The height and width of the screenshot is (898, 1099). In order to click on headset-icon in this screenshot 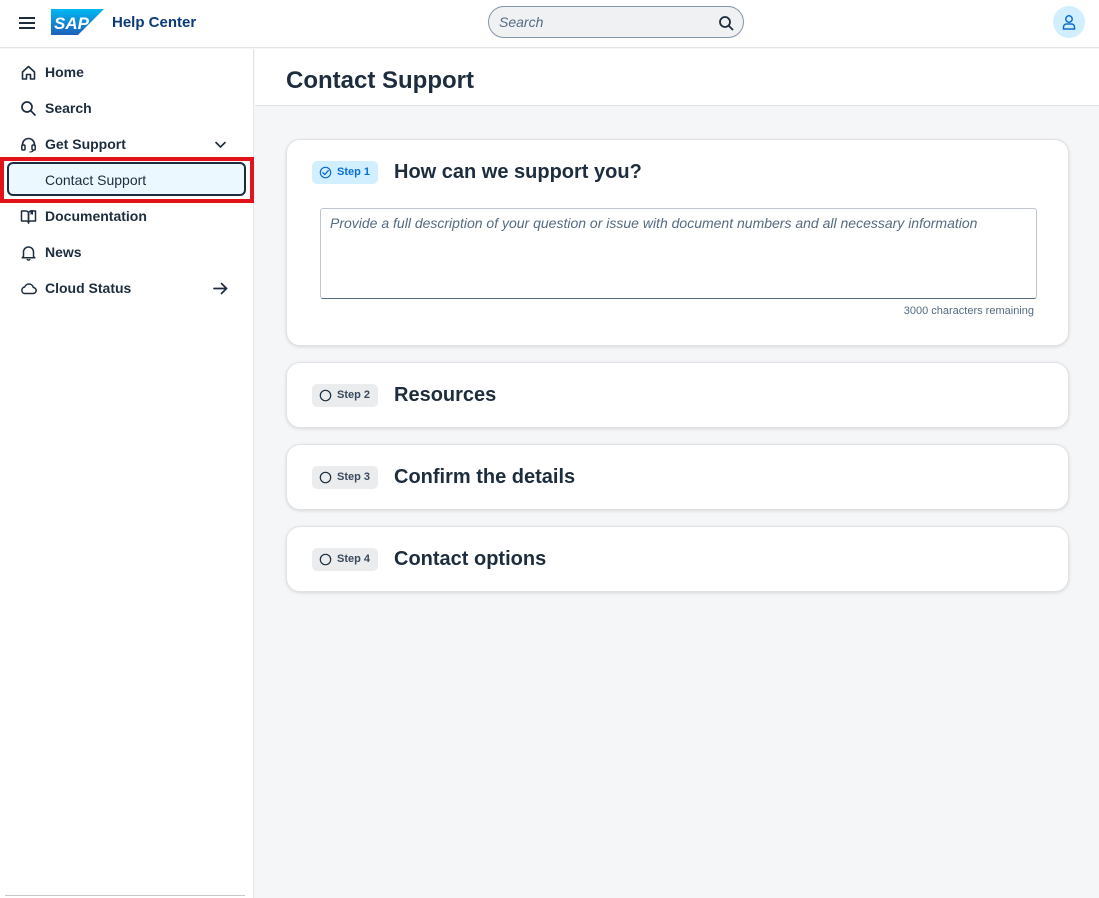, I will do `click(28, 145)`.